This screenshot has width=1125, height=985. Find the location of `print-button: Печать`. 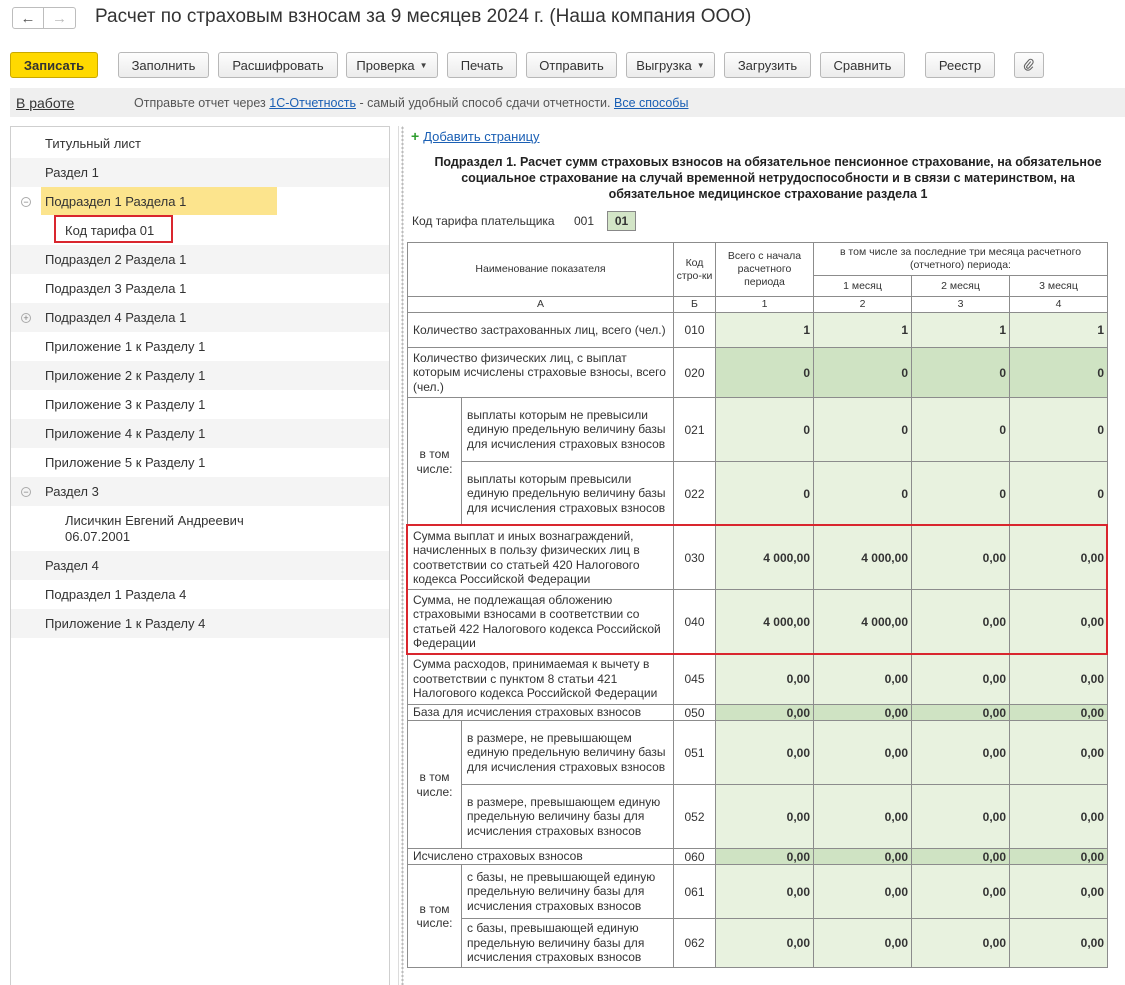

print-button: Печать is located at coordinates (482, 65).